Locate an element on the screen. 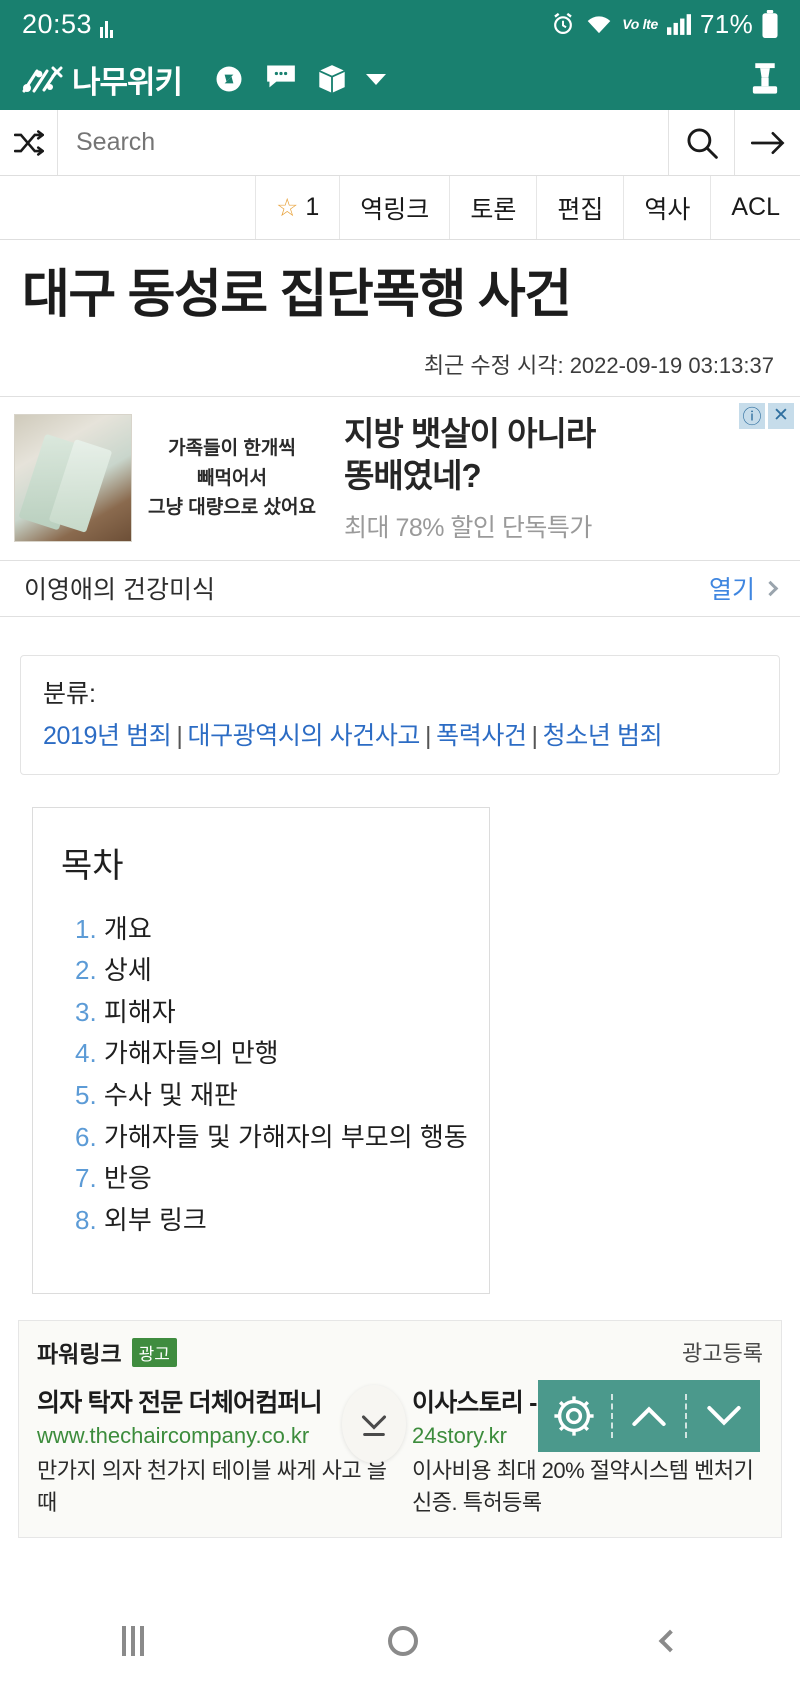 This screenshot has height=1689, width=800. gear-icon is located at coordinates (574, 1416).